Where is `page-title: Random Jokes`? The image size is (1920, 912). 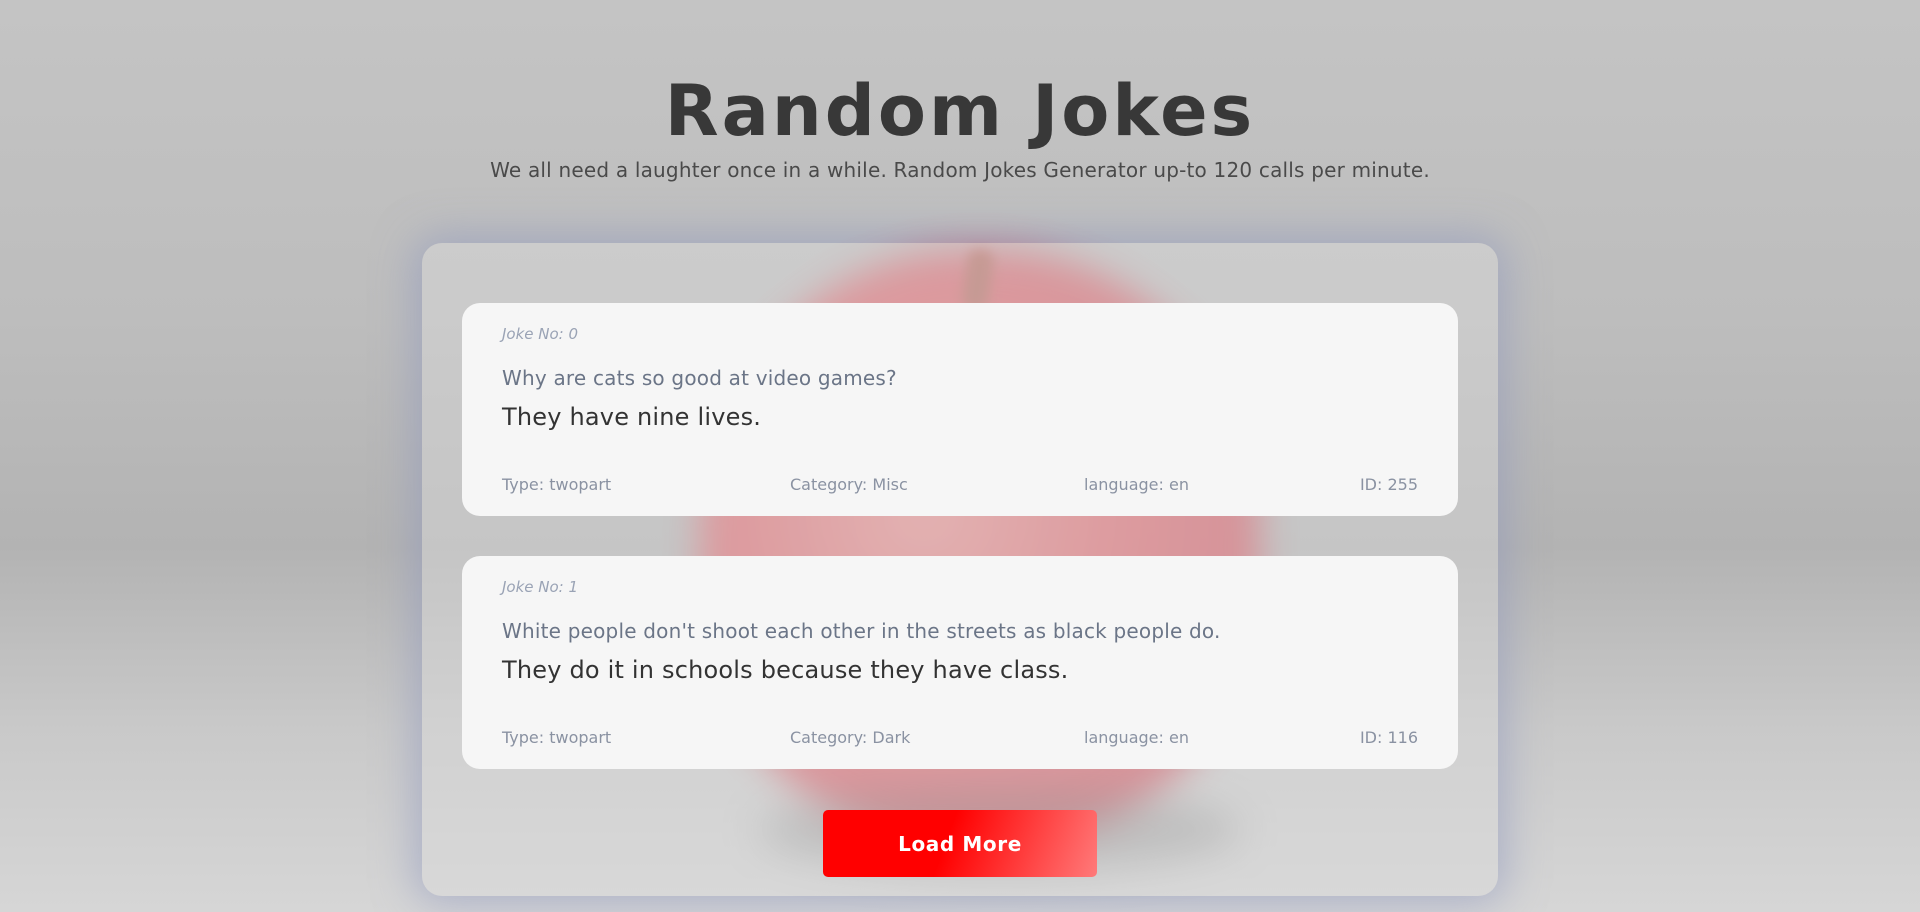 page-title: Random Jokes is located at coordinates (960, 111).